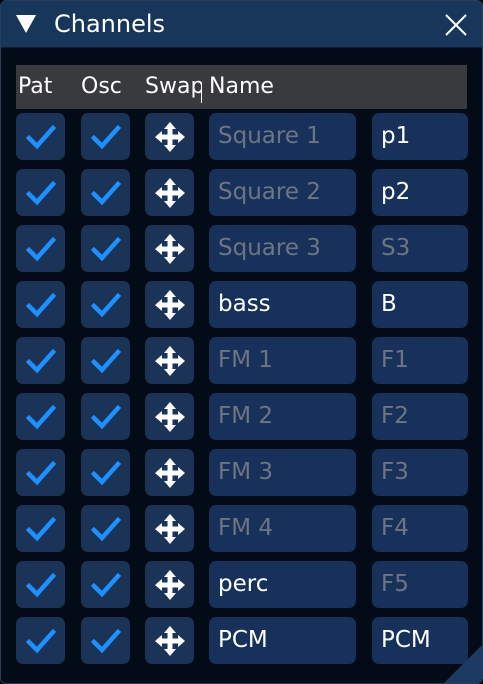 The height and width of the screenshot is (684, 483). I want to click on channel-name-input: Square 2, so click(282, 192).